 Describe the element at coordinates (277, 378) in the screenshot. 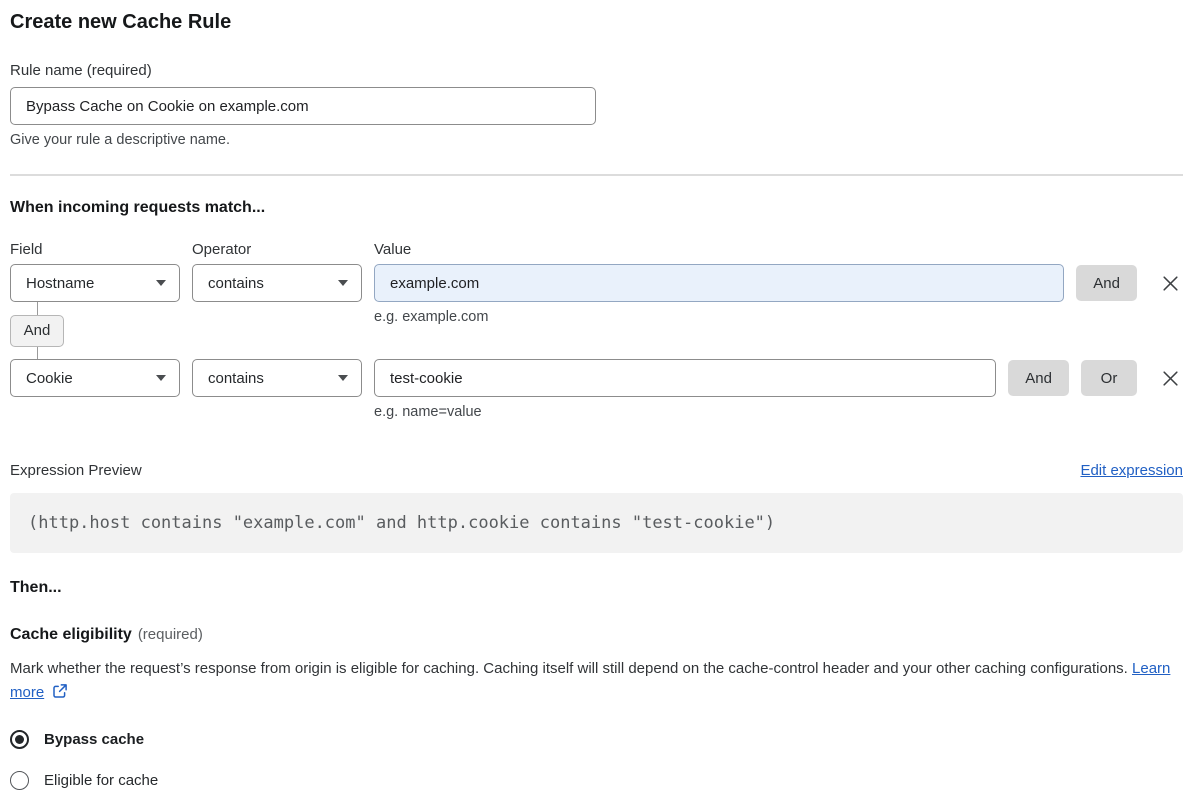

I see `operator-select-row2: contains` at that location.